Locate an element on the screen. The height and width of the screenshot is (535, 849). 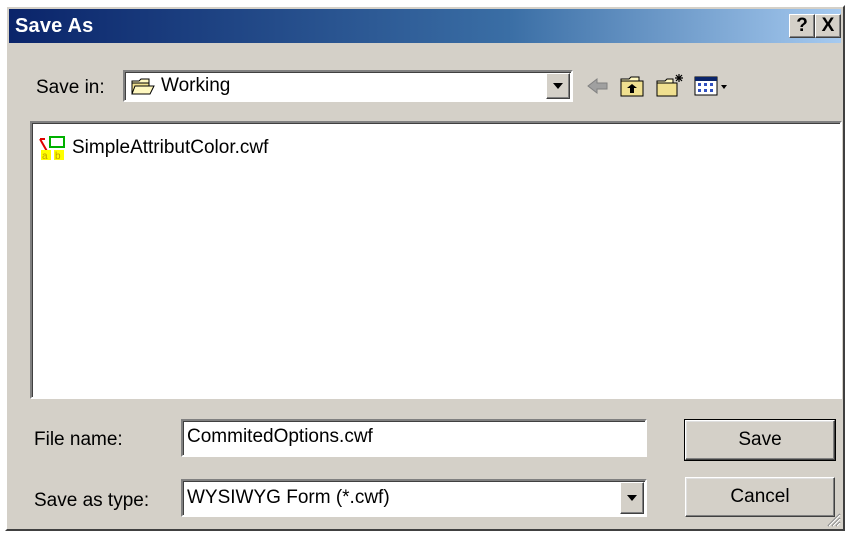
svg-text: b is located at coordinates (58, 156).